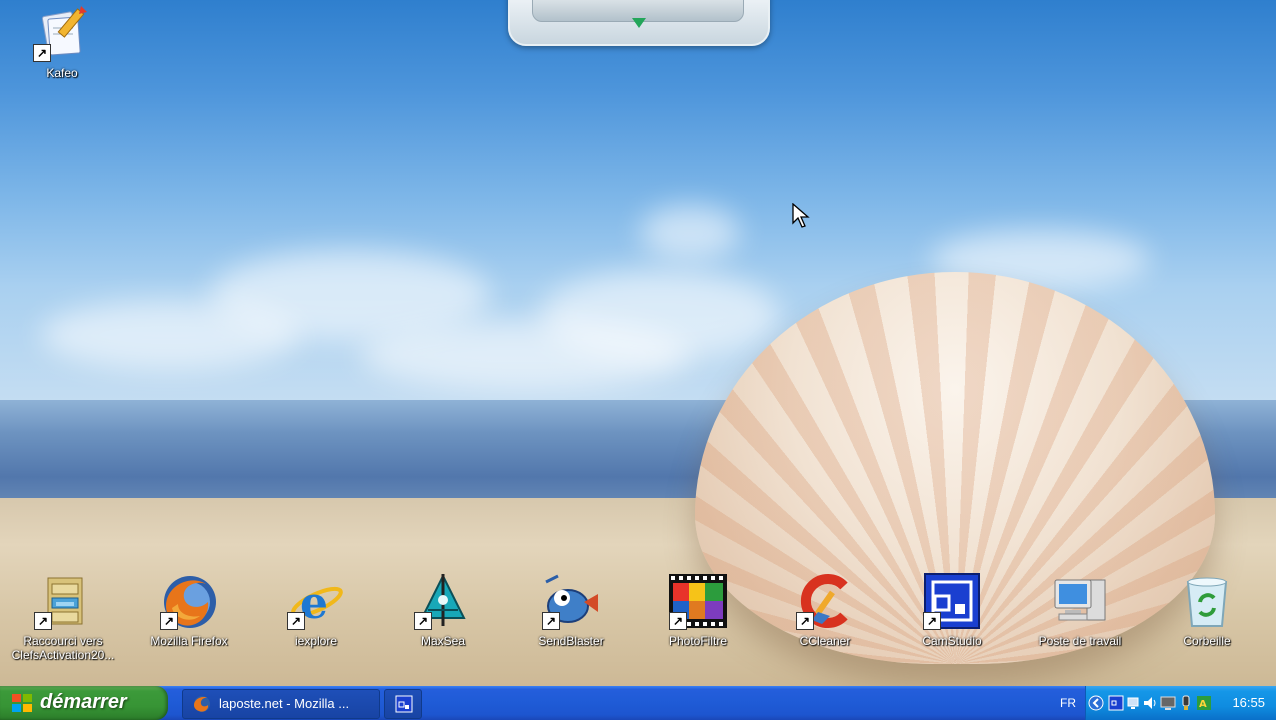 The image size is (1276, 720). I want to click on svg-text: A, so click(1203, 704).